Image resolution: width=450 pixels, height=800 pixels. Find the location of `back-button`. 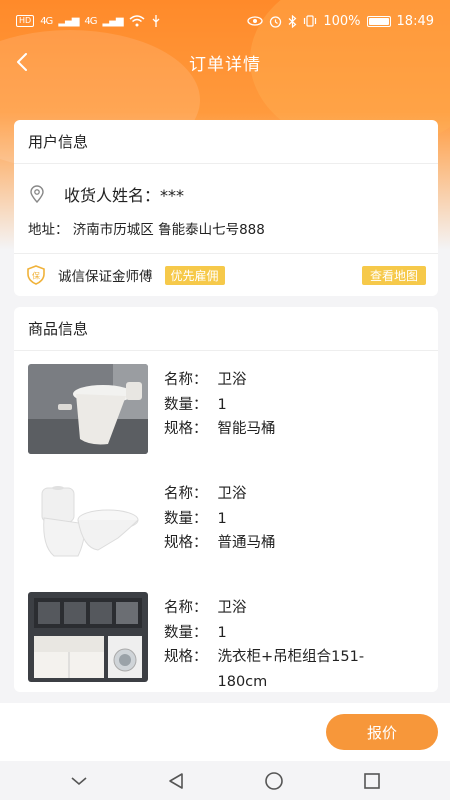

back-button is located at coordinates (22, 62).